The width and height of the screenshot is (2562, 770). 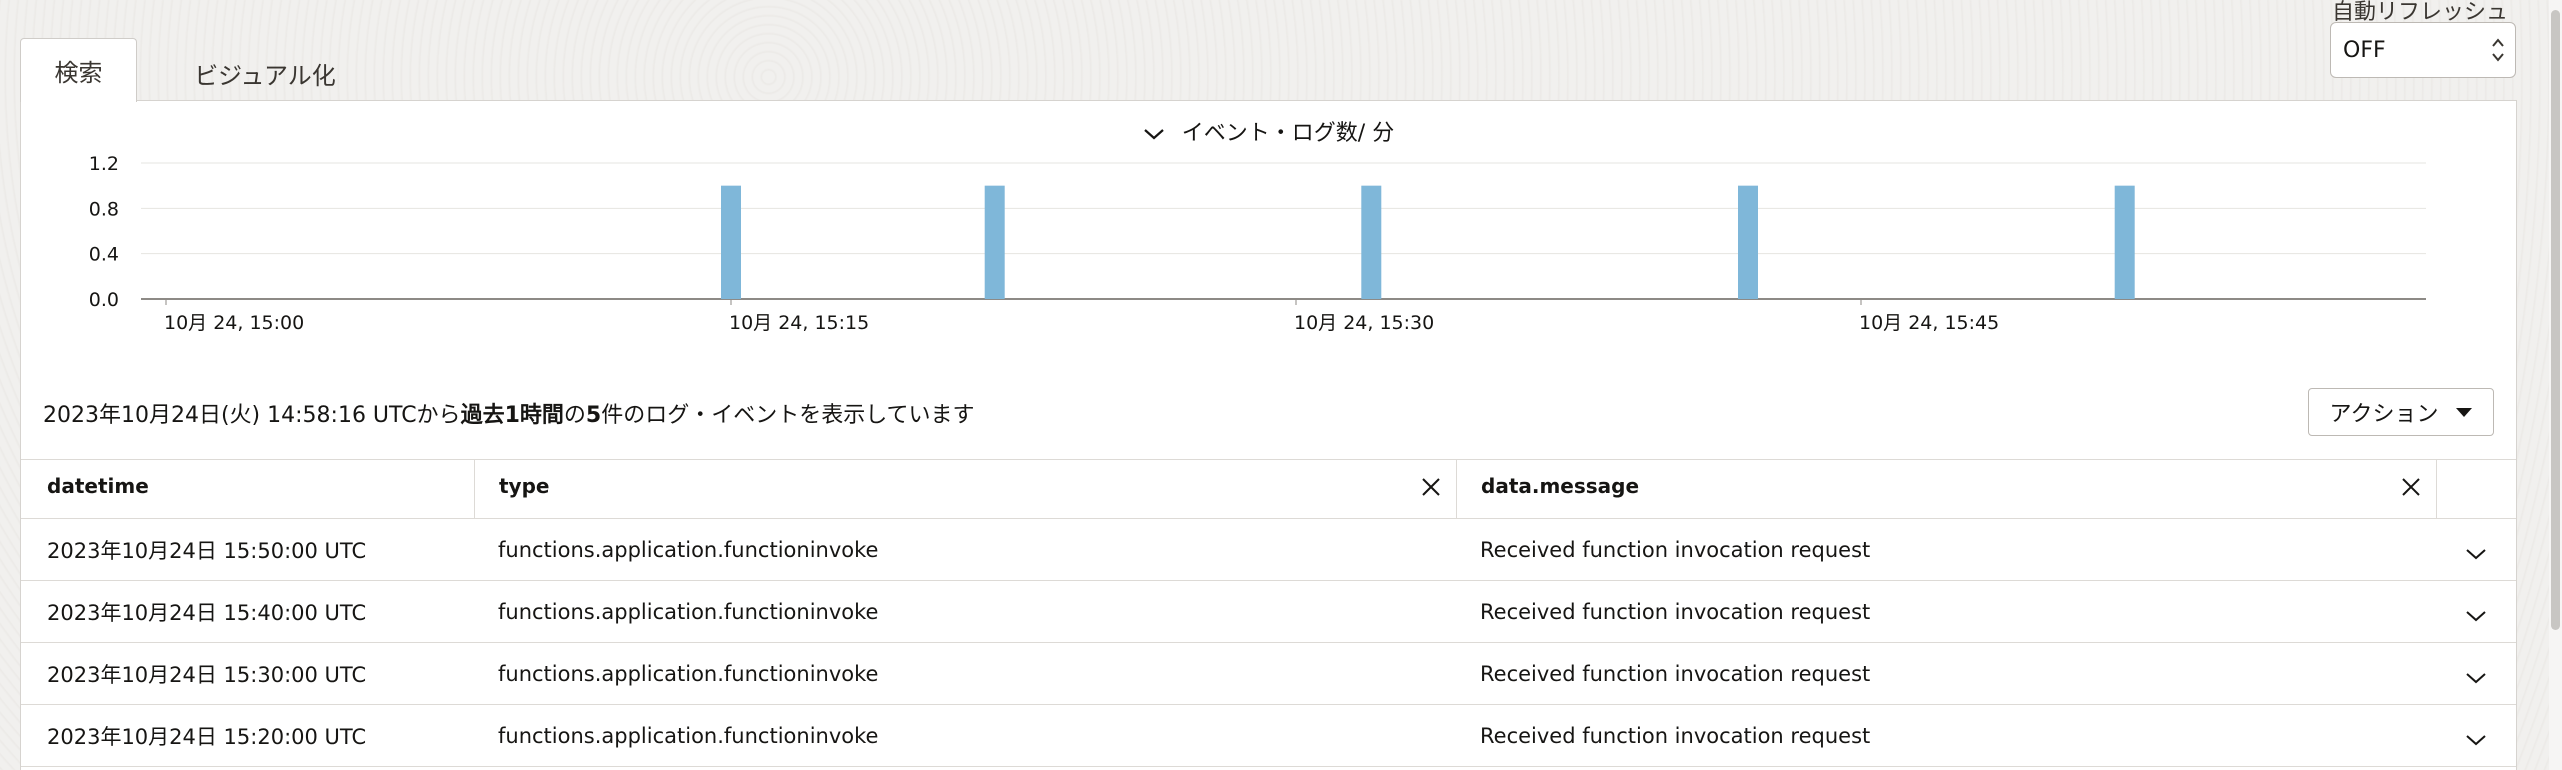 What do you see at coordinates (234, 323) in the screenshot?
I see `x-tick-label: 10月 24, 15:00` at bounding box center [234, 323].